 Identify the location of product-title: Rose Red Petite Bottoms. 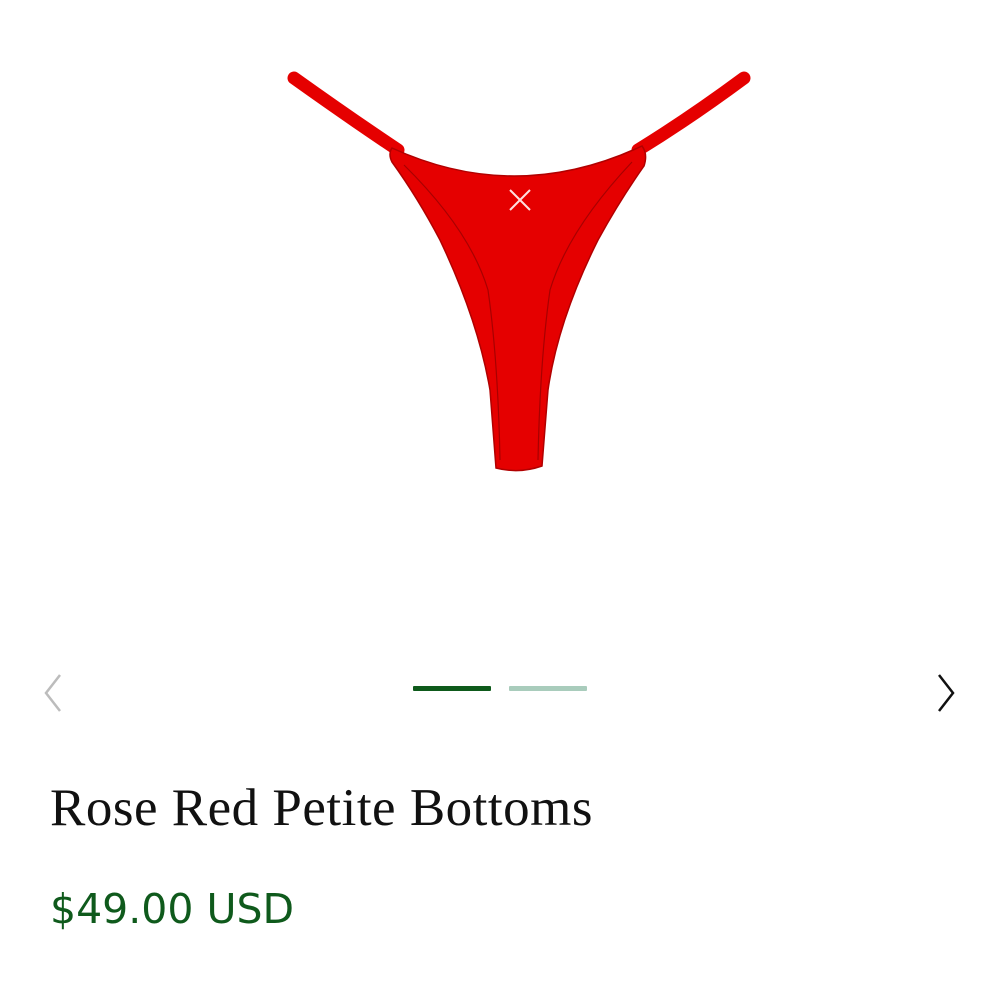
(321, 808).